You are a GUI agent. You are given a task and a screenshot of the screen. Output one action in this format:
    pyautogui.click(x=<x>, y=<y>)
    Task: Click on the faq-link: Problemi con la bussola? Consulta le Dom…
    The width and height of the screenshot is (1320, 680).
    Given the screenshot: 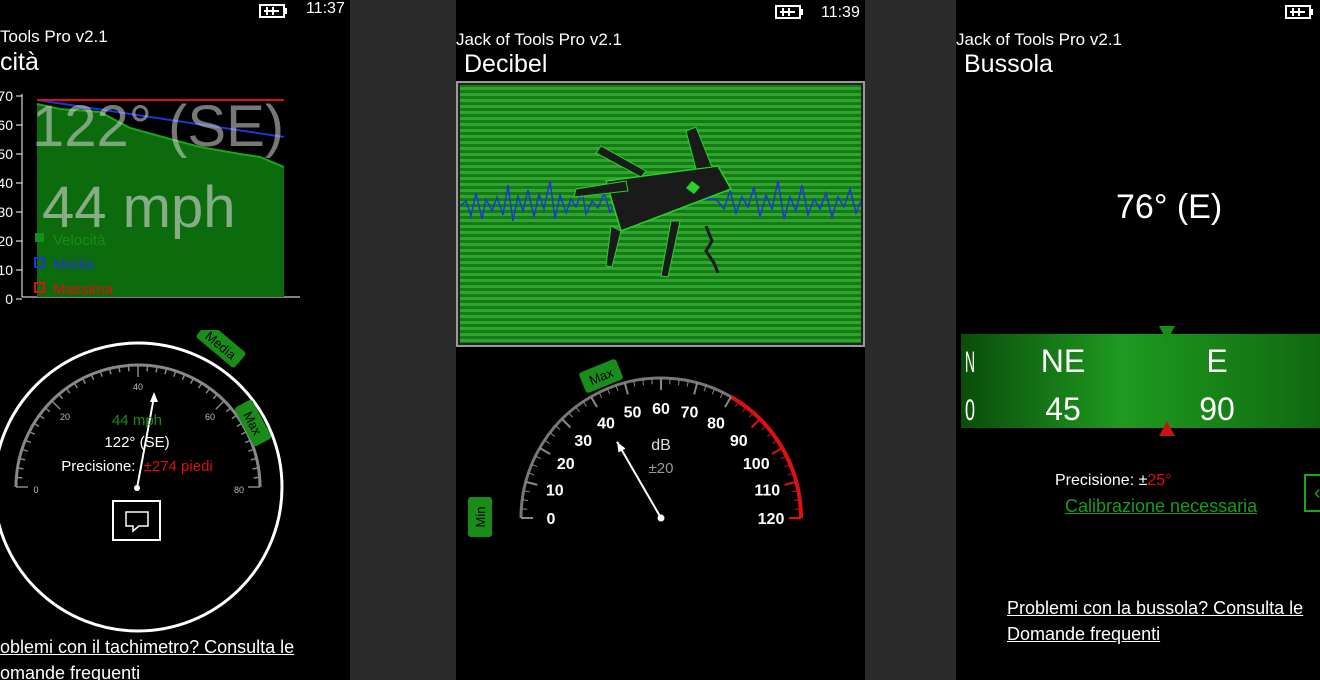 What is the action you would take?
    pyautogui.click(x=1155, y=621)
    